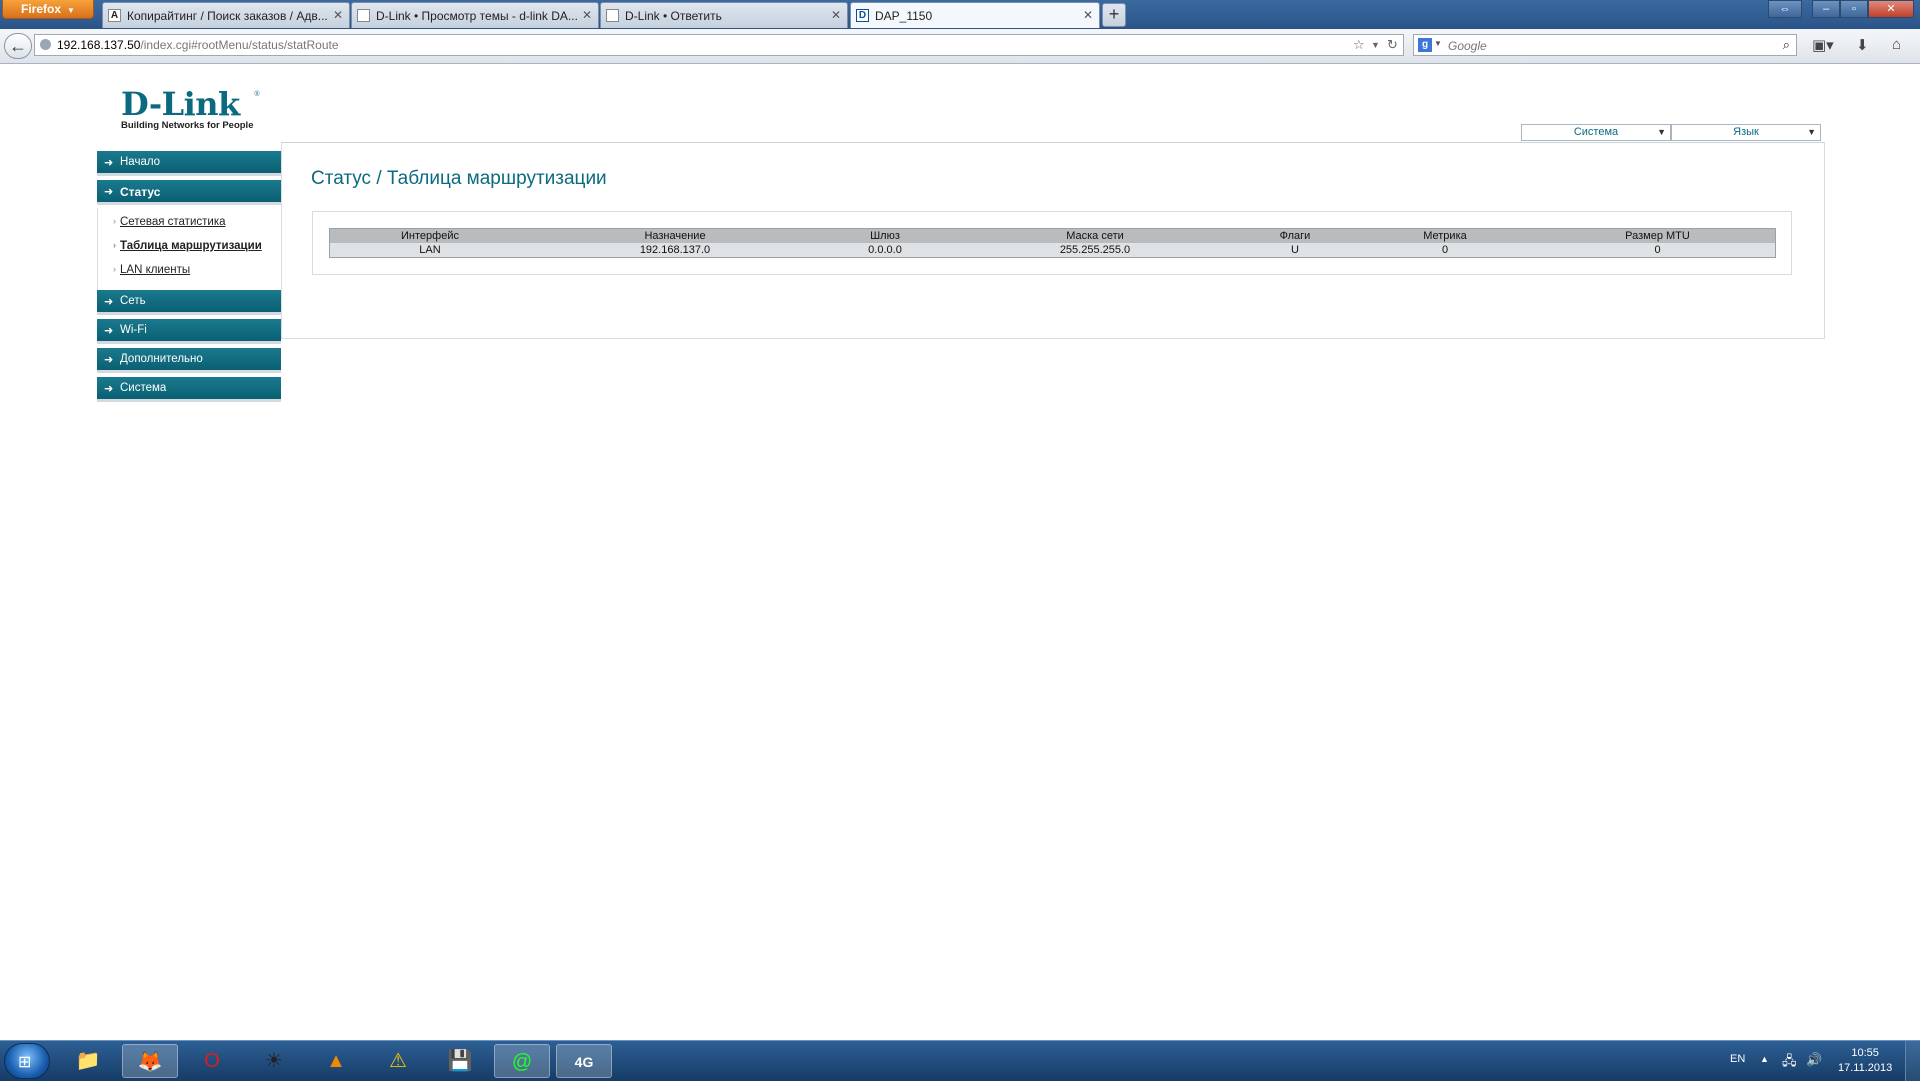  Describe the element at coordinates (1764, 1059) in the screenshot. I see `chevron-up-icon: ▲` at that location.